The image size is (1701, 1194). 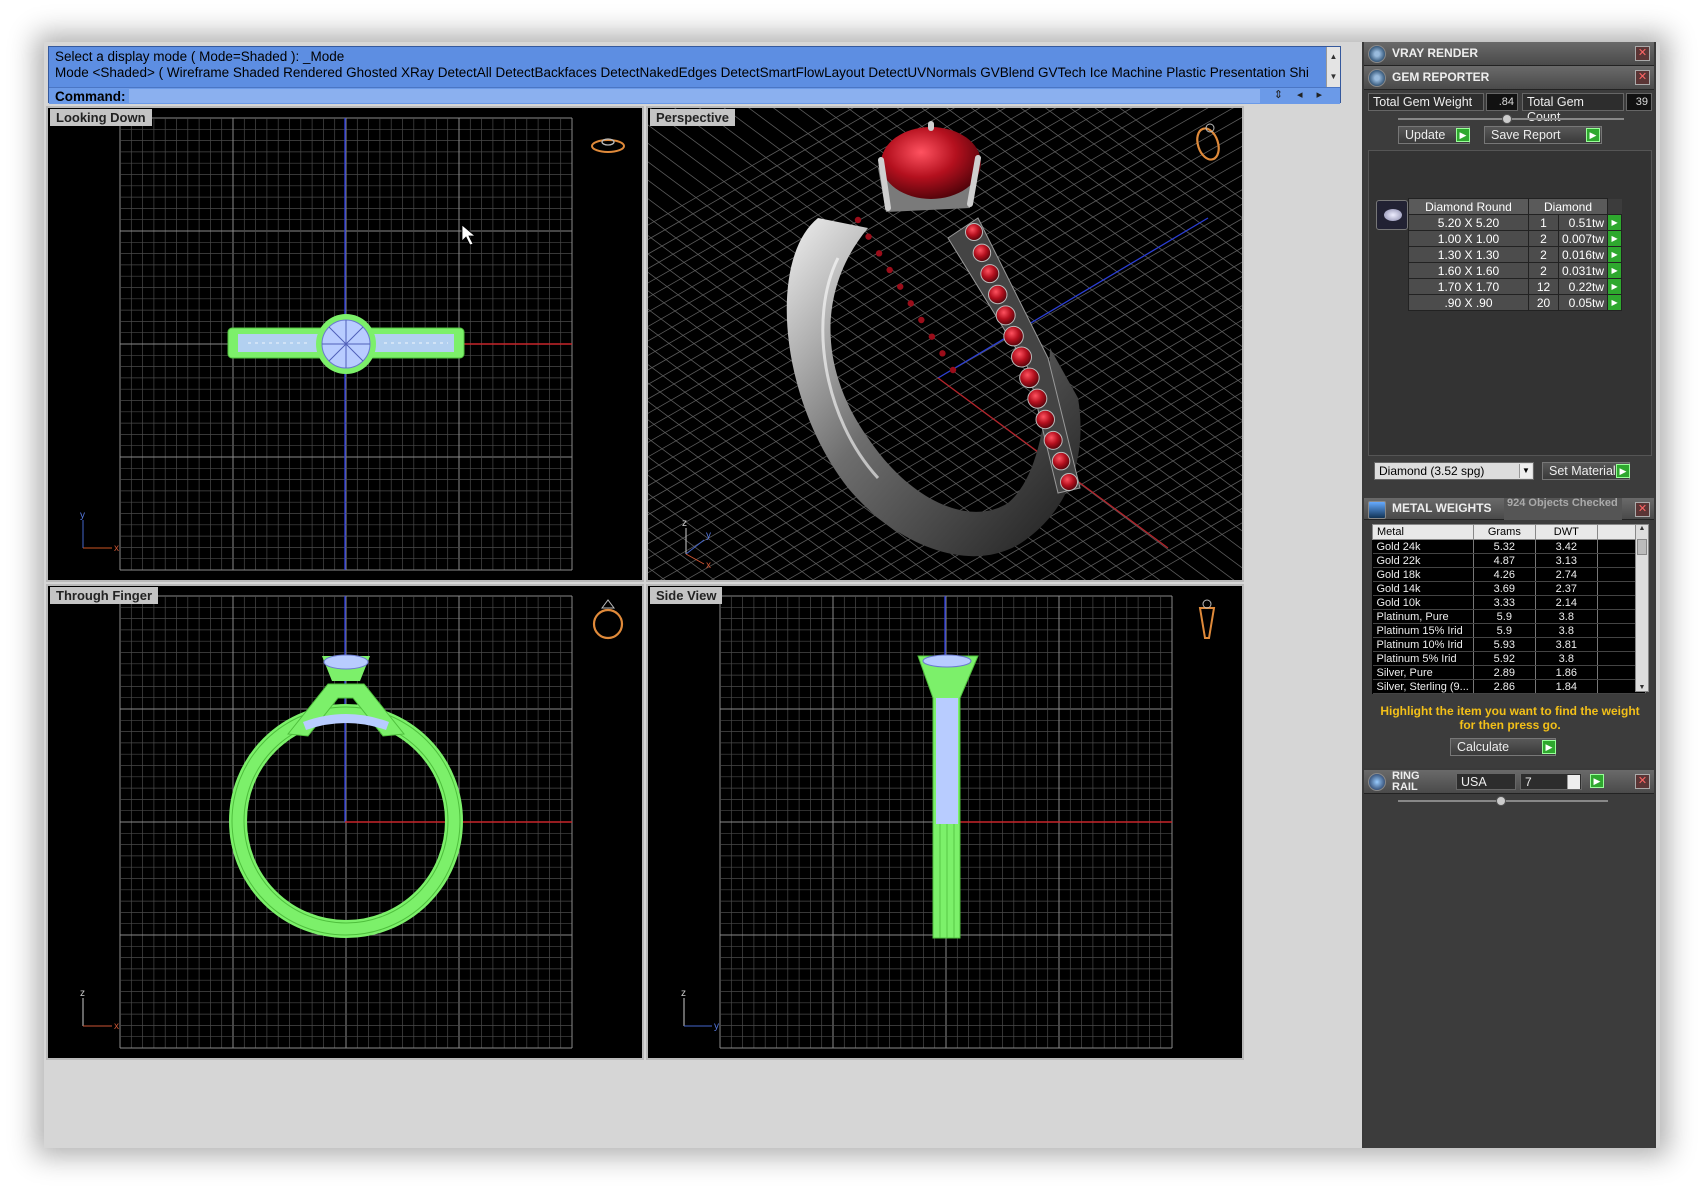 I want to click on metal-name: Platinum 10% Irid, so click(x=1423, y=644).